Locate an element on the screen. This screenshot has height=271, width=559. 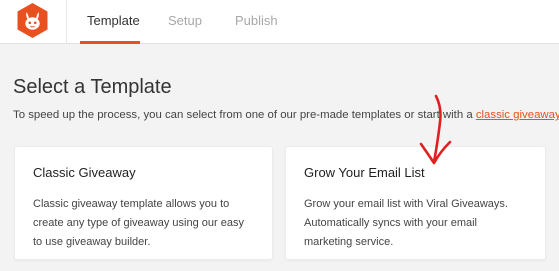
card-title: Grow Your Email List is located at coordinates (364, 172).